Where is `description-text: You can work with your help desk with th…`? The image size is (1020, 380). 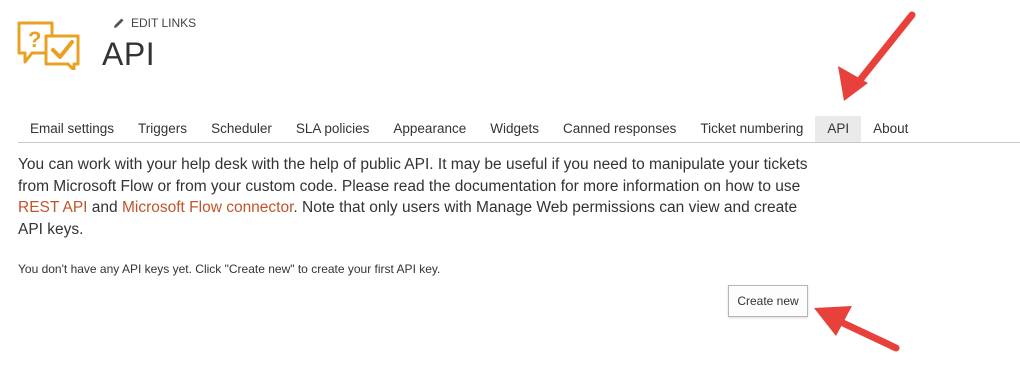 description-text: You can work with your help desk with th… is located at coordinates (413, 175).